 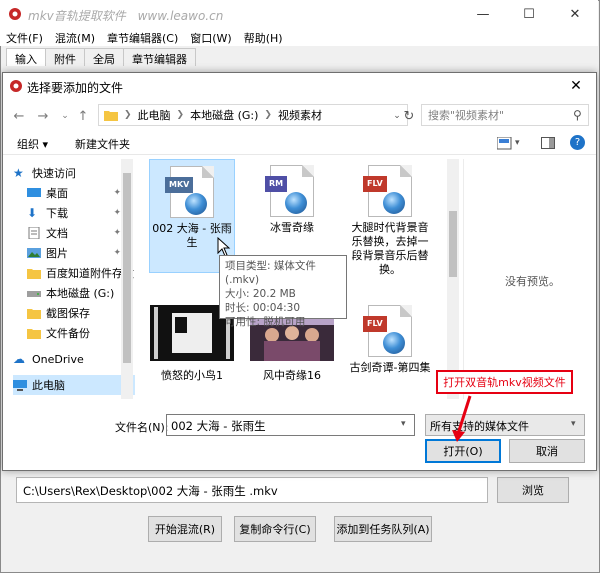 What do you see at coordinates (275, 529) in the screenshot?
I see `copy-command-button: 复制命令行(C)` at bounding box center [275, 529].